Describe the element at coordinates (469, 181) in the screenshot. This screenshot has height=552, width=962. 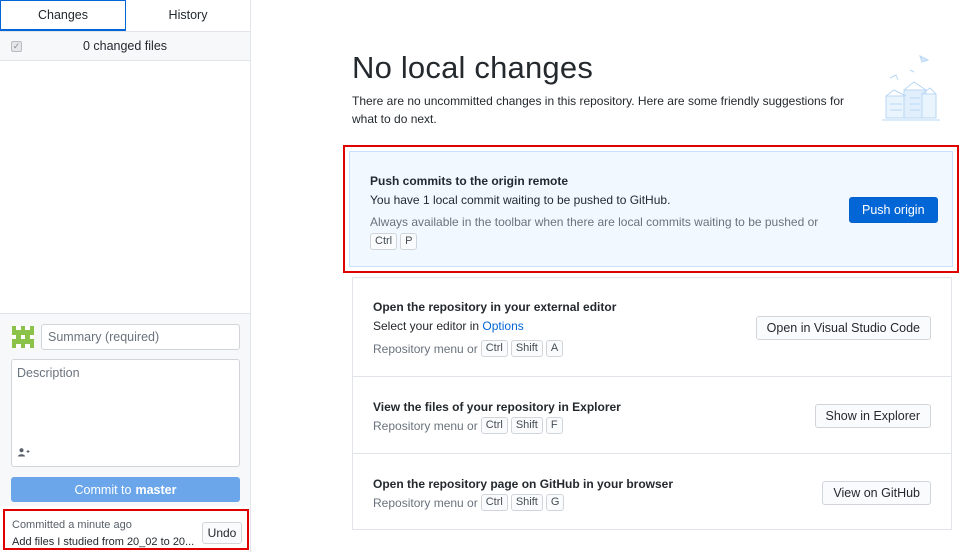
I see `push-title: Push commits to the origin remote` at that location.